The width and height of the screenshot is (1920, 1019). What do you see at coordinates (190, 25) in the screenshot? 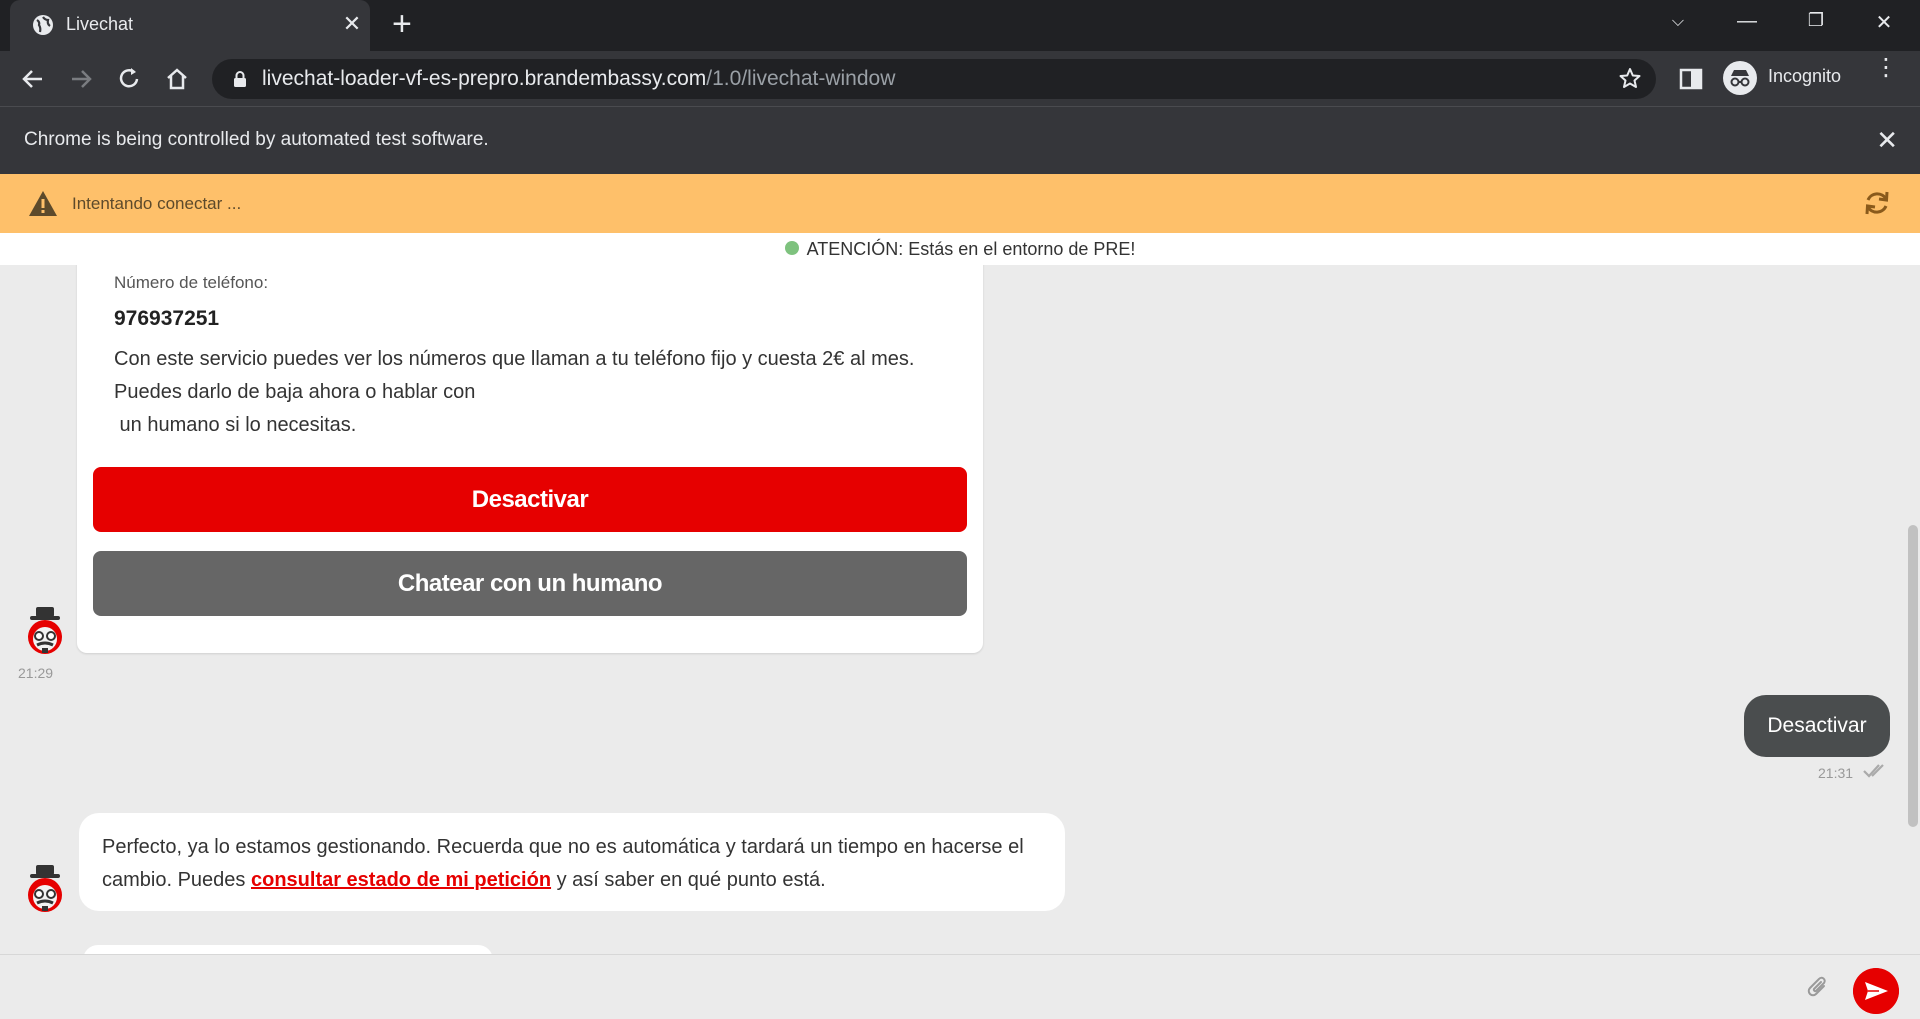
I see `browser-tab: Livechat ✕` at bounding box center [190, 25].